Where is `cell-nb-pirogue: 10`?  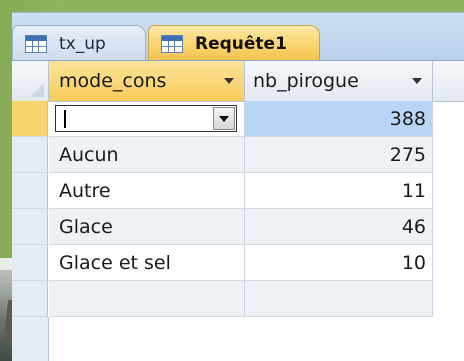
cell-nb-pirogue: 10 is located at coordinates (339, 263).